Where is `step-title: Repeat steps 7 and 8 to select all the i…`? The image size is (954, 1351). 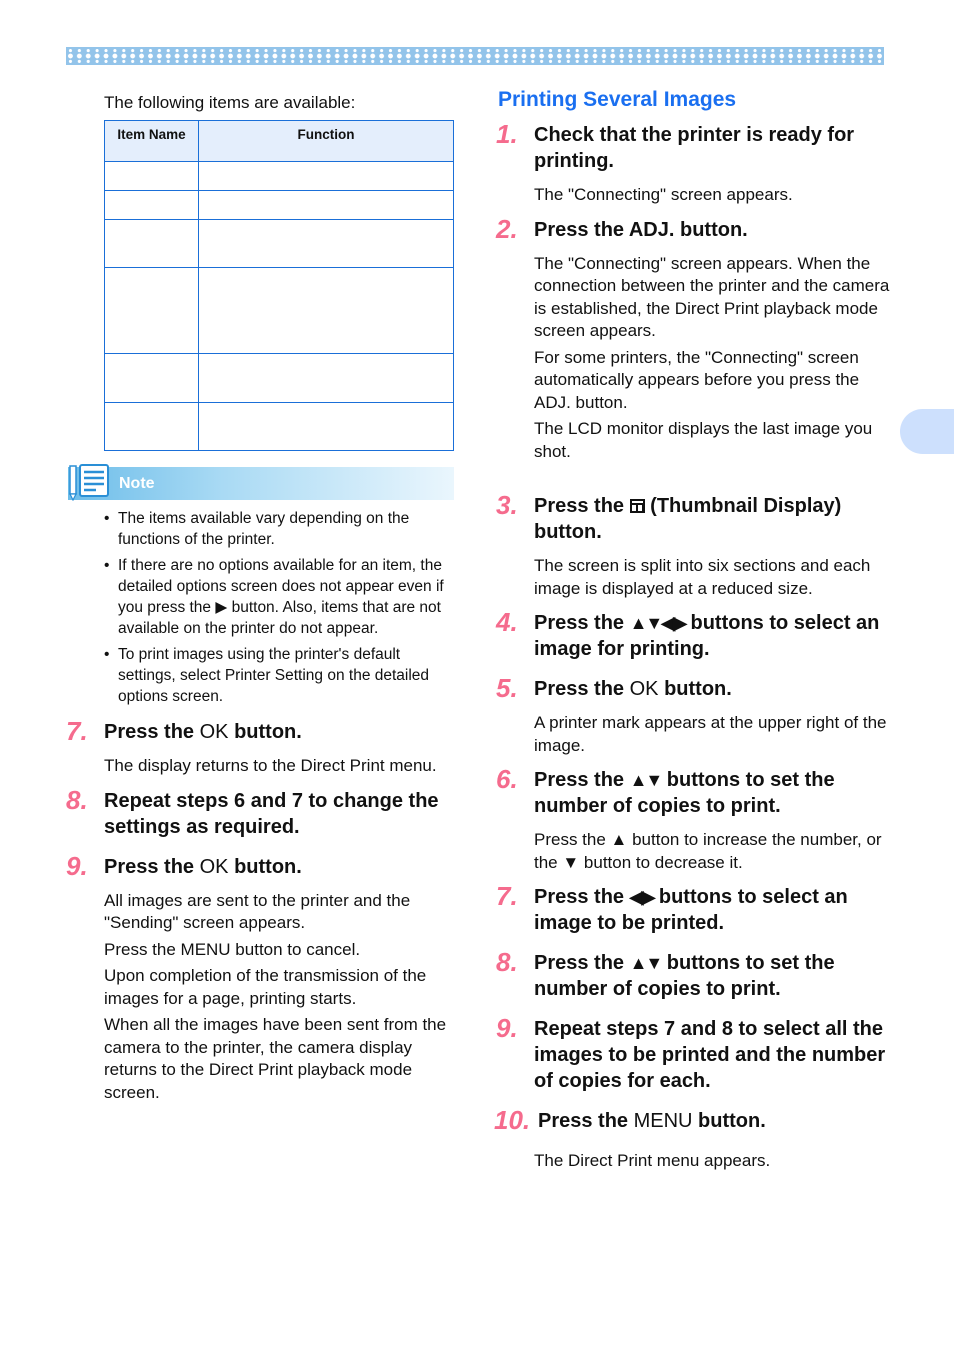
step-title: Repeat steps 7 and 8 to select all the i… is located at coordinates (710, 1055).